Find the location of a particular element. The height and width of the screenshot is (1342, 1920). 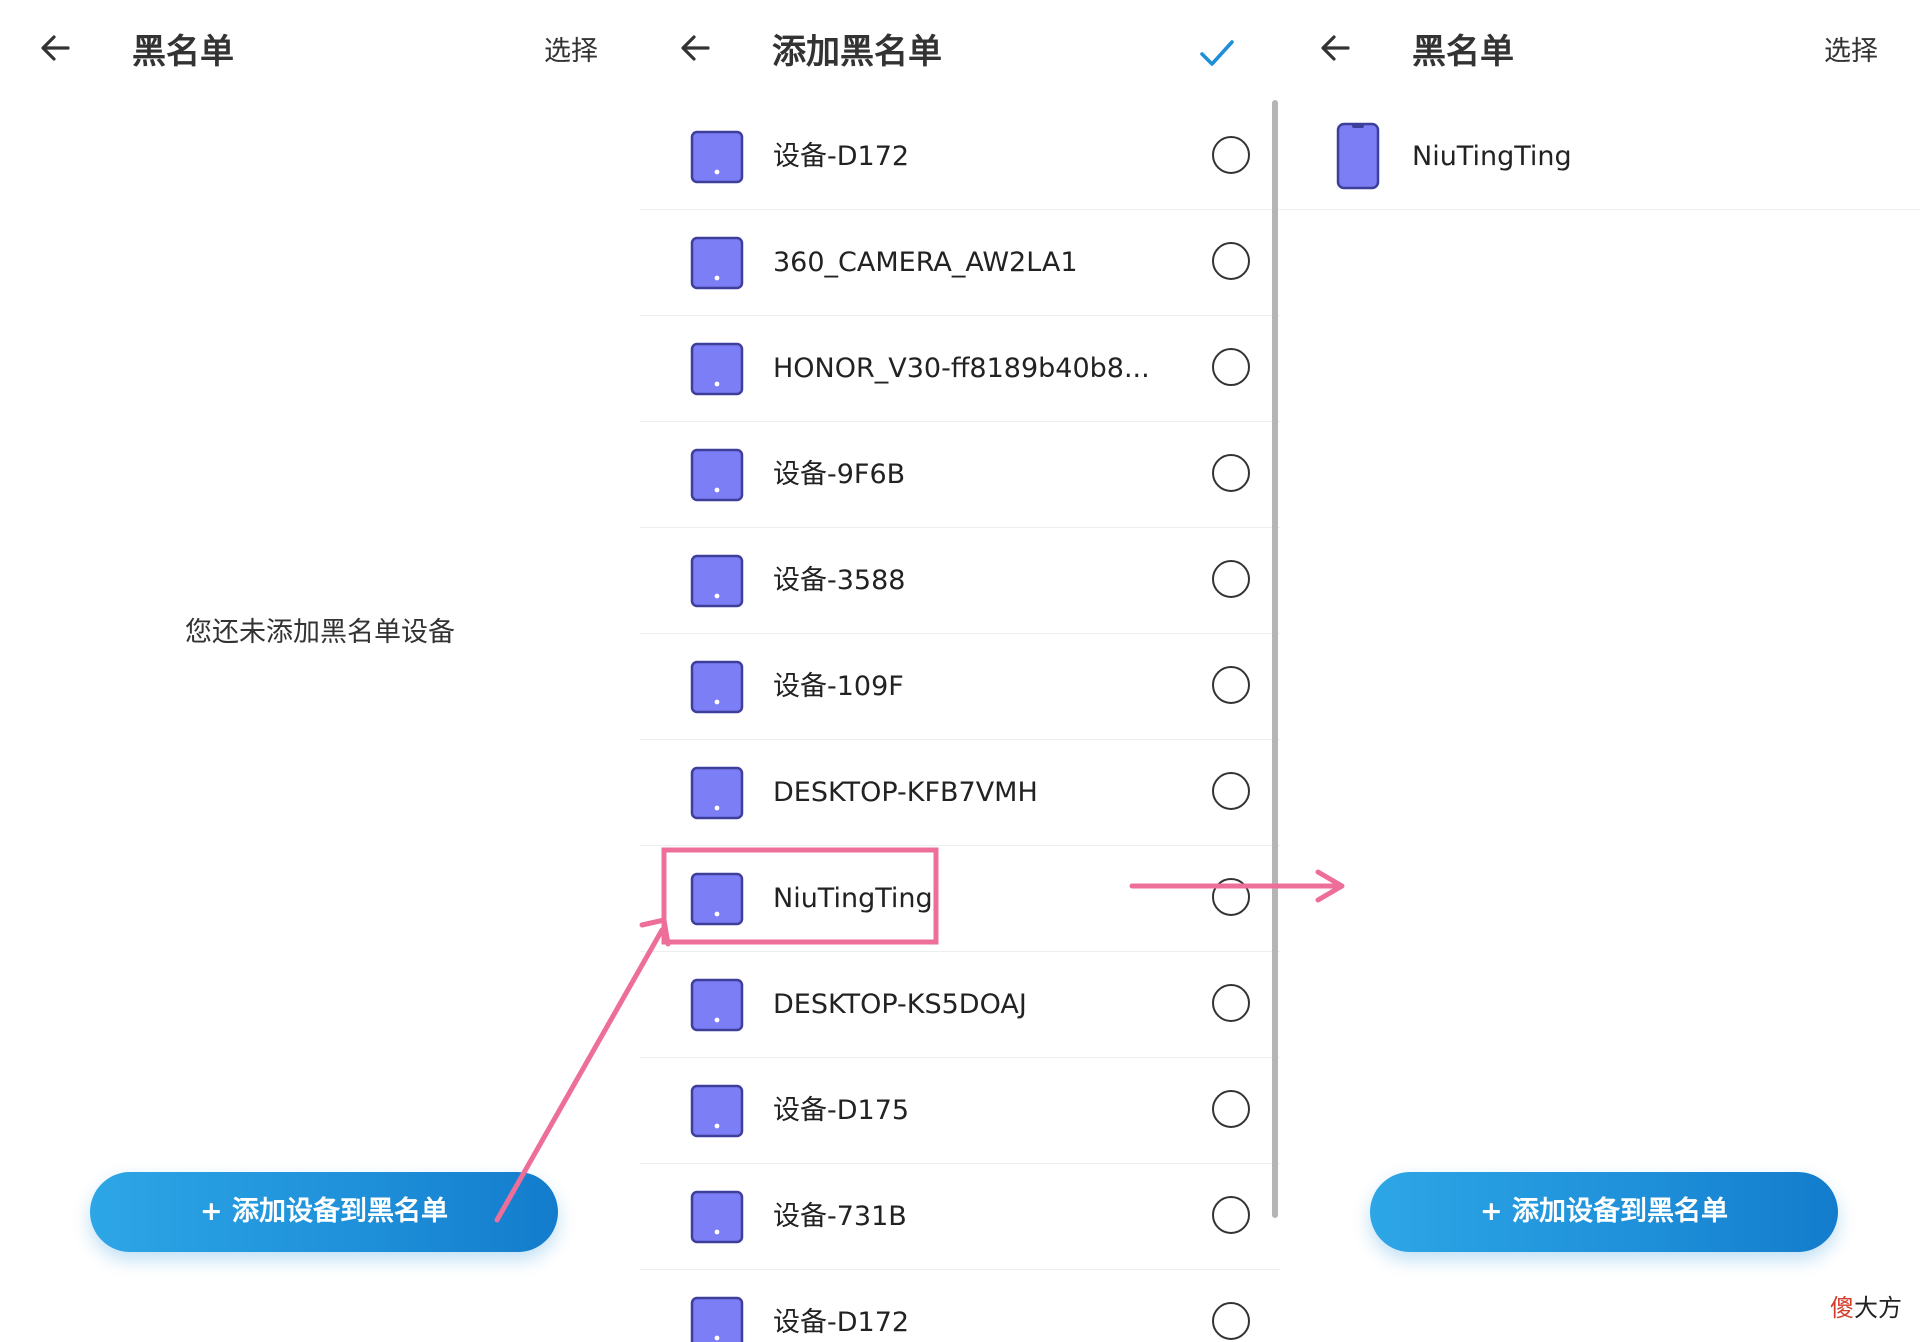

list-item: NiuTingTing is located at coordinates (1600, 157).